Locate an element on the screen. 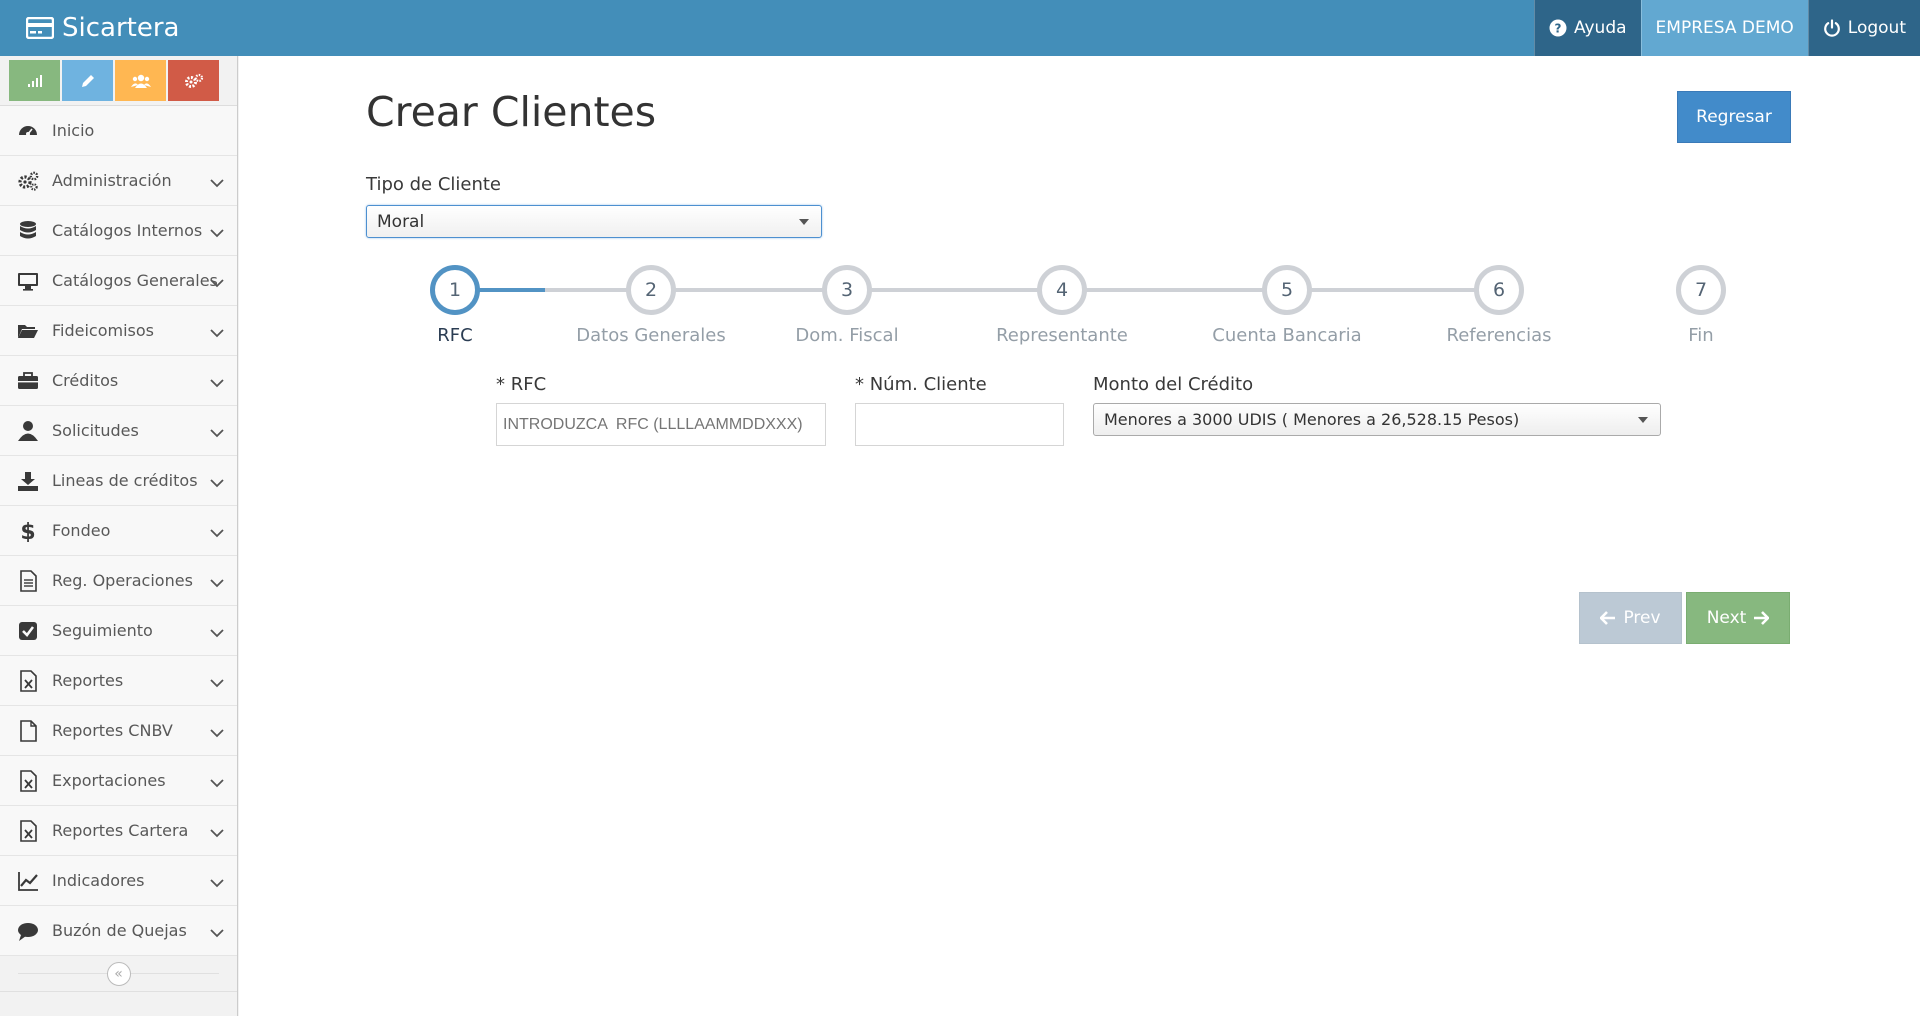 This screenshot has height=1016, width=1920. wizard-step: 3 Dom. Fiscal is located at coordinates (847, 303).